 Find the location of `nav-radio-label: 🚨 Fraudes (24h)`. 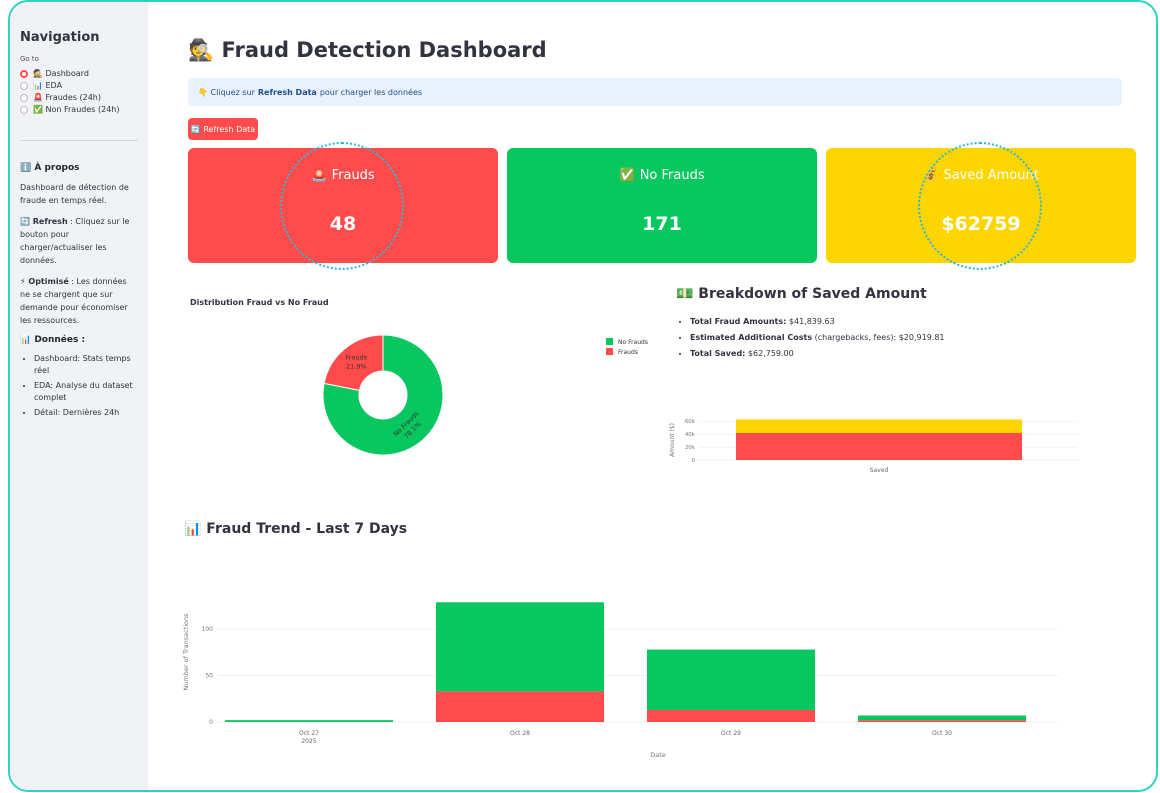

nav-radio-label: 🚨 Fraudes (24h) is located at coordinates (67, 97).